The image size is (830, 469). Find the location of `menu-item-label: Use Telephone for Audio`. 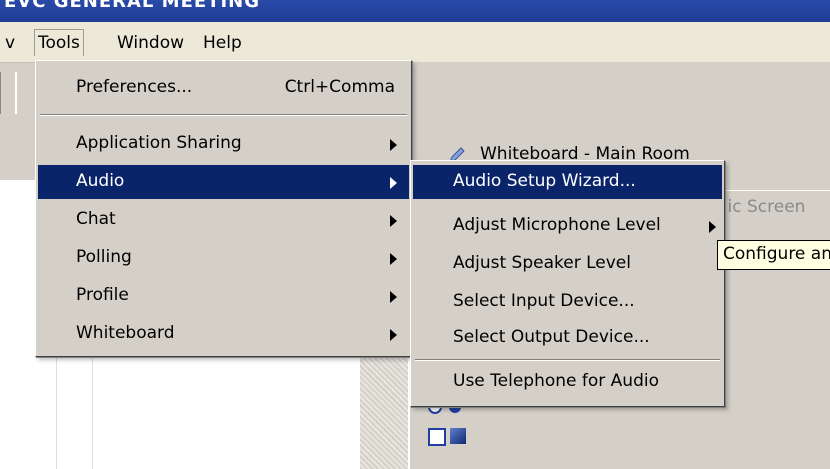

menu-item-label: Use Telephone for Audio is located at coordinates (556, 381).